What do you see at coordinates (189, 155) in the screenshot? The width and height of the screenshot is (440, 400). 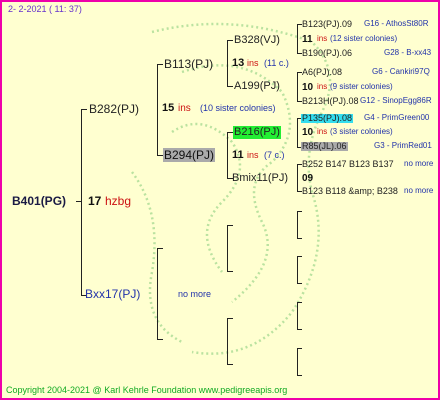 I see `gen2-bee-b: B294(PJ)` at bounding box center [189, 155].